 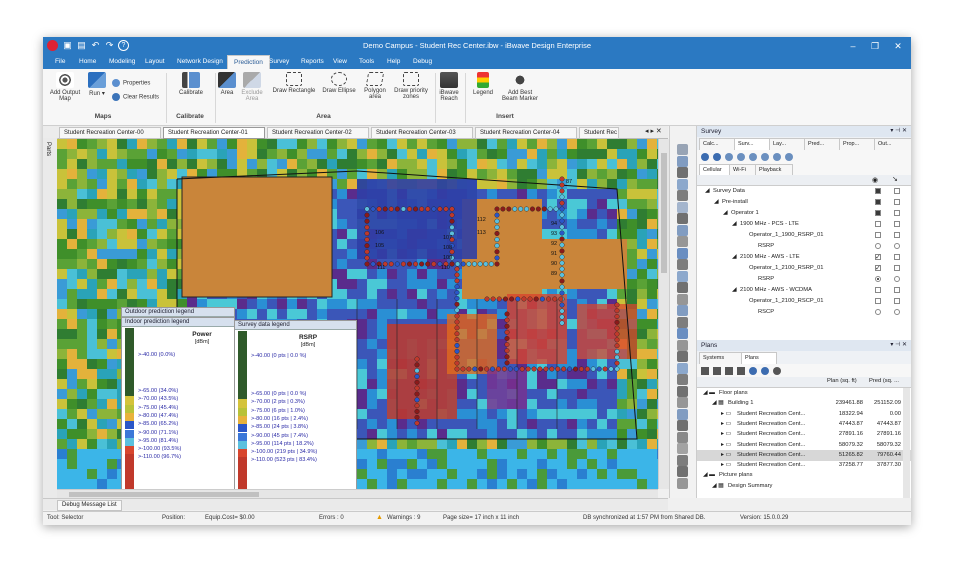 I want to click on menu-network-design: Network Design, so click(x=200, y=62).